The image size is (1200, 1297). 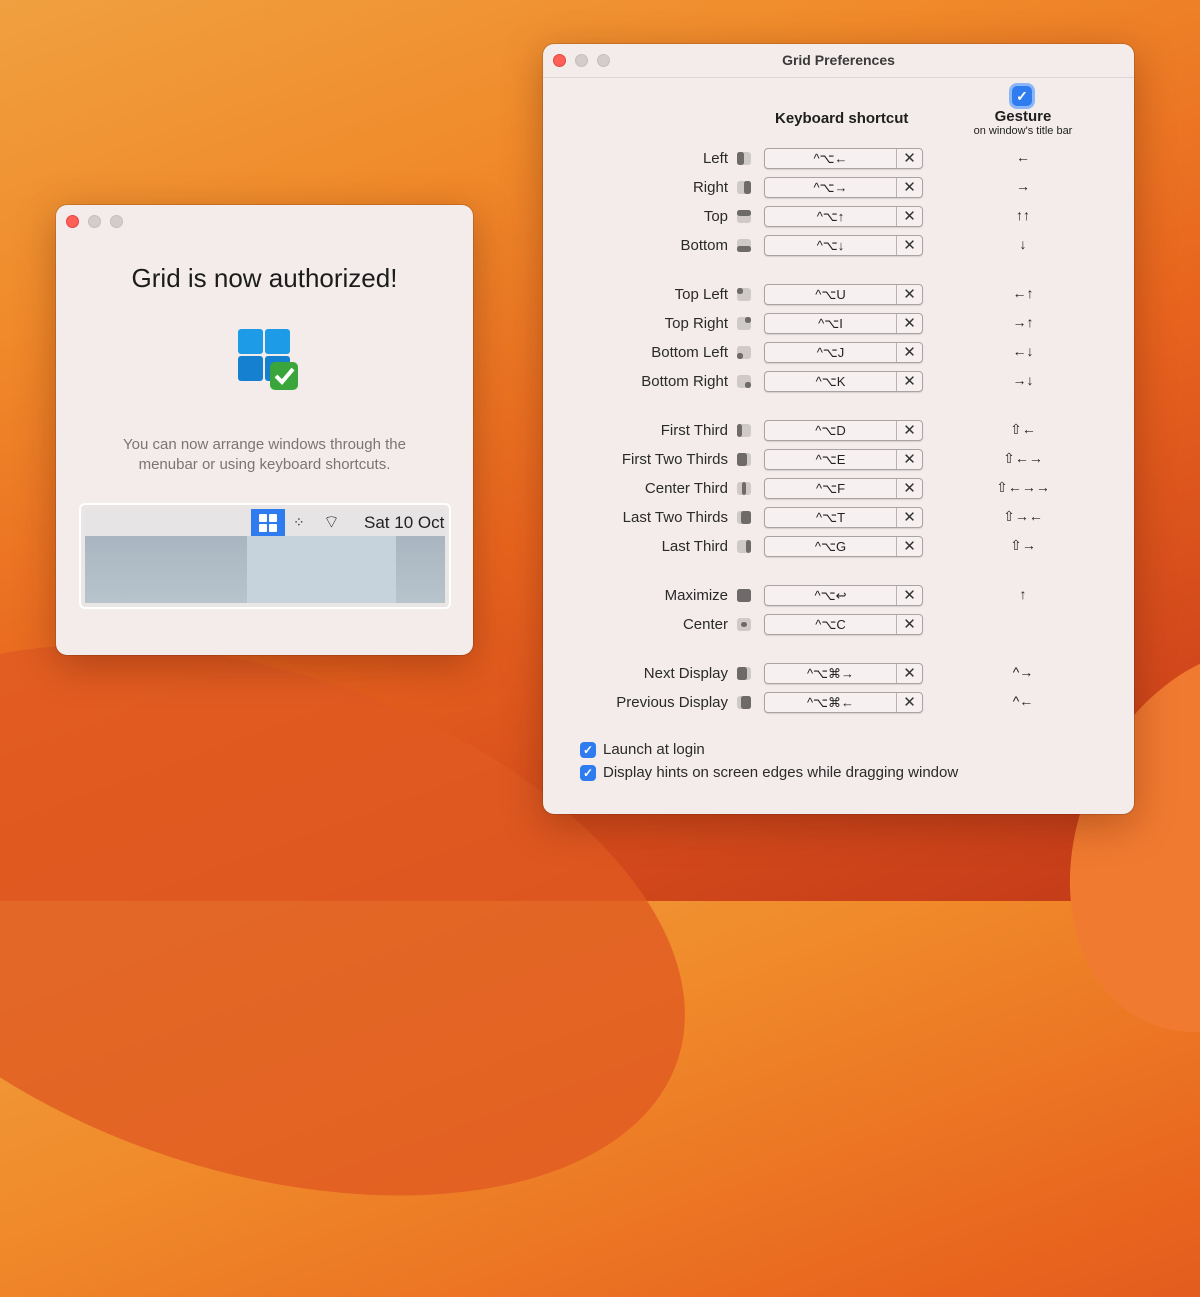 I want to click on gesture-value: ^←, so click(x=1023, y=701).